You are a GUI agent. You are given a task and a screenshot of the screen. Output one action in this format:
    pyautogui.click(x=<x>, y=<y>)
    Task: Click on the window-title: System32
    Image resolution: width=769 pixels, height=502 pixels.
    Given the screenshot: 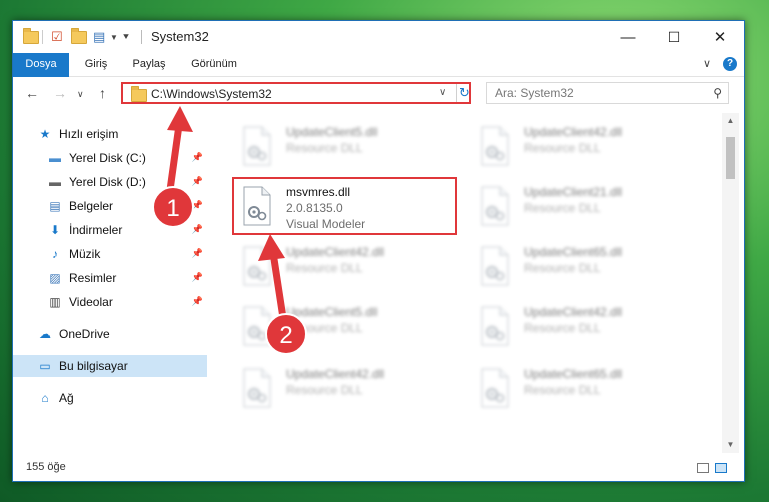 What is the action you would take?
    pyautogui.click(x=180, y=36)
    